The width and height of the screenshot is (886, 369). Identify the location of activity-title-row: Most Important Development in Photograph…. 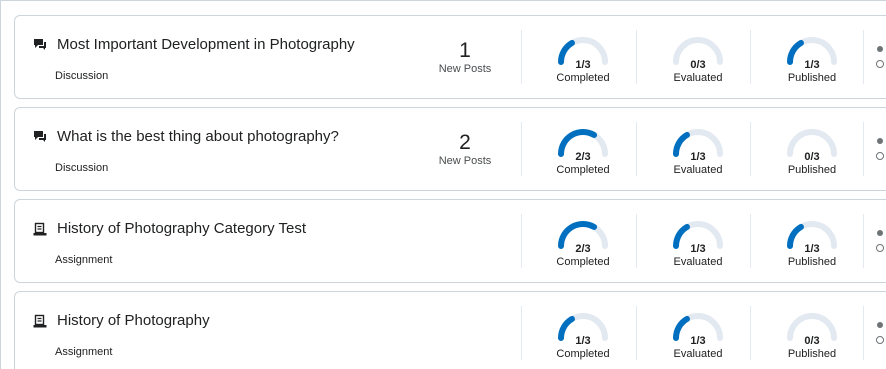
(194, 44).